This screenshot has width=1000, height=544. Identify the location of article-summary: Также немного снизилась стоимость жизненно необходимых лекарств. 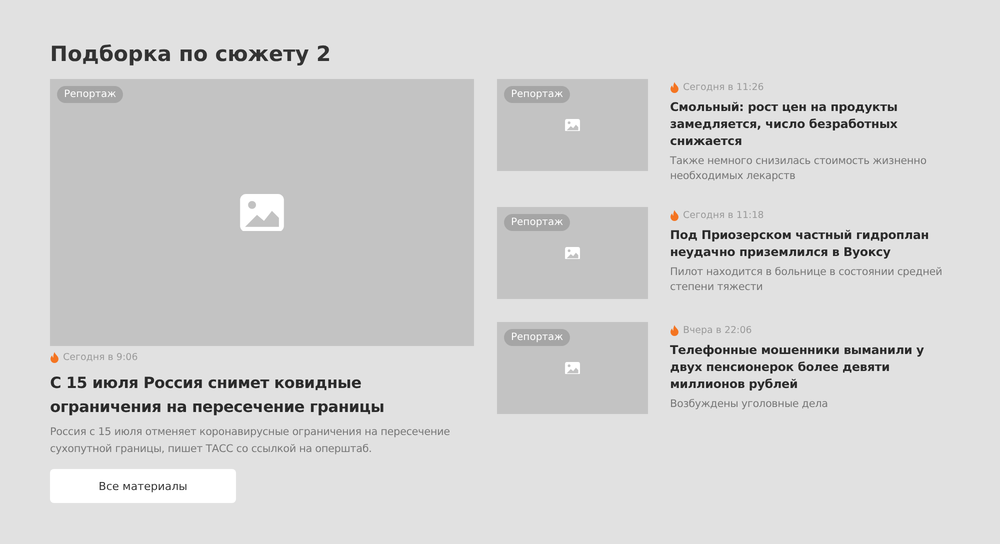
(799, 169).